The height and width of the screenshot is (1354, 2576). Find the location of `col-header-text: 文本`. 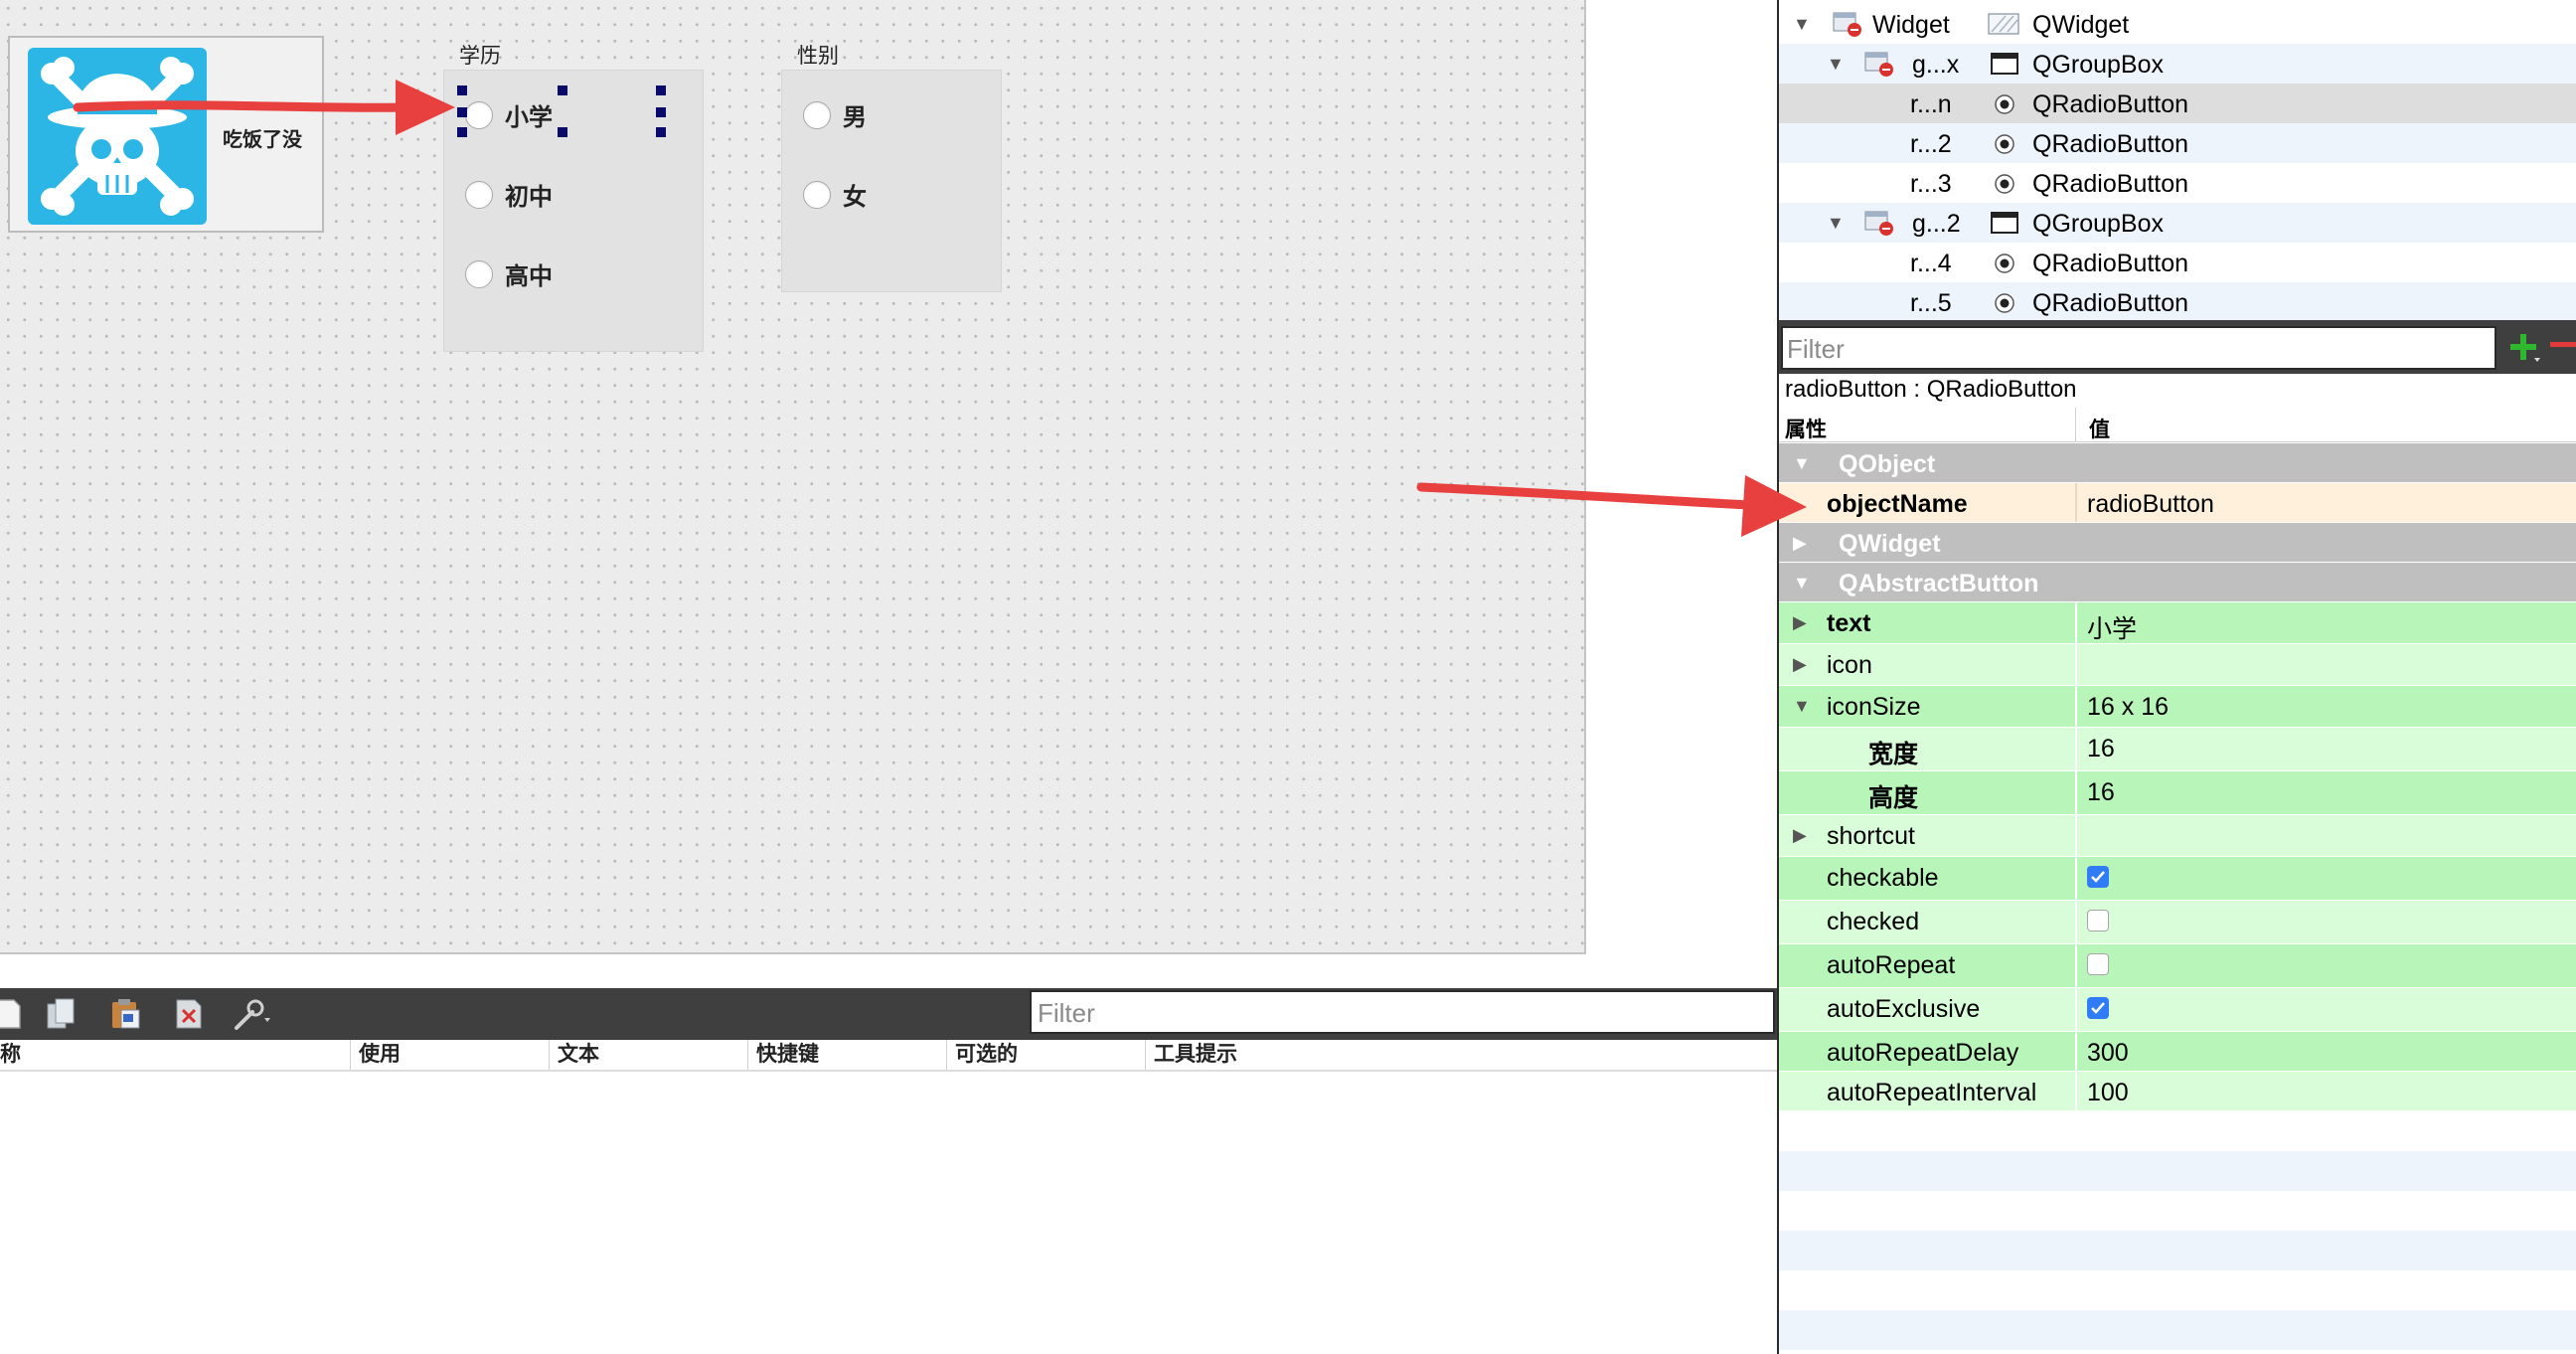

col-header-text: 文本 is located at coordinates (648, 1055).